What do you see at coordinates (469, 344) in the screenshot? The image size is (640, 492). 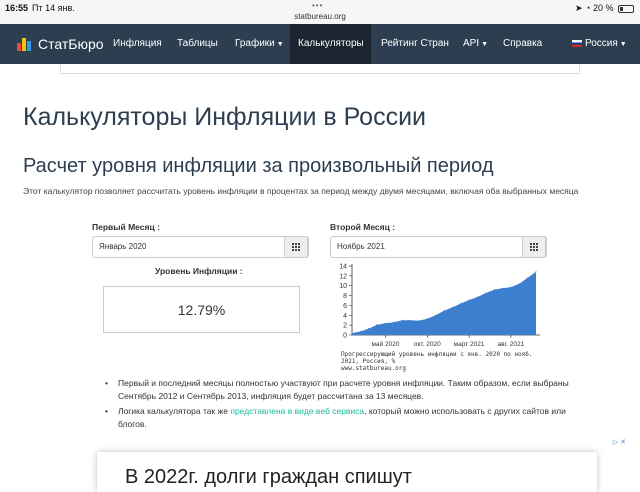 I see `x-tick-label: март 2021` at bounding box center [469, 344].